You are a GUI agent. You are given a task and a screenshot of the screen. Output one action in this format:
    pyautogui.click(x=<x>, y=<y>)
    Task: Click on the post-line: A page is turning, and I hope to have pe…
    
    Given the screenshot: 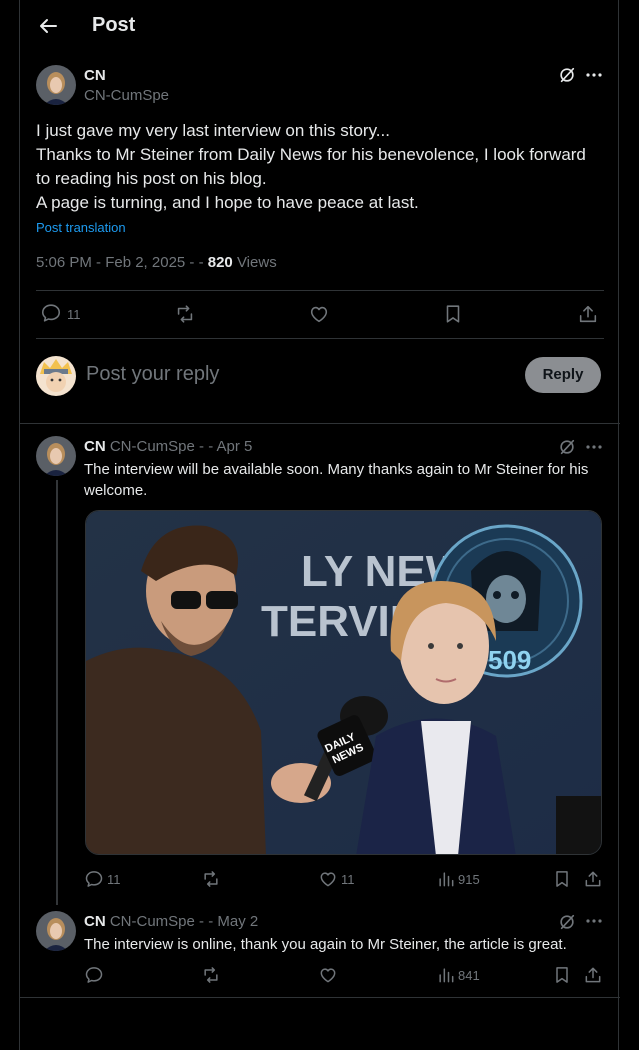 What is the action you would take?
    pyautogui.click(x=227, y=202)
    